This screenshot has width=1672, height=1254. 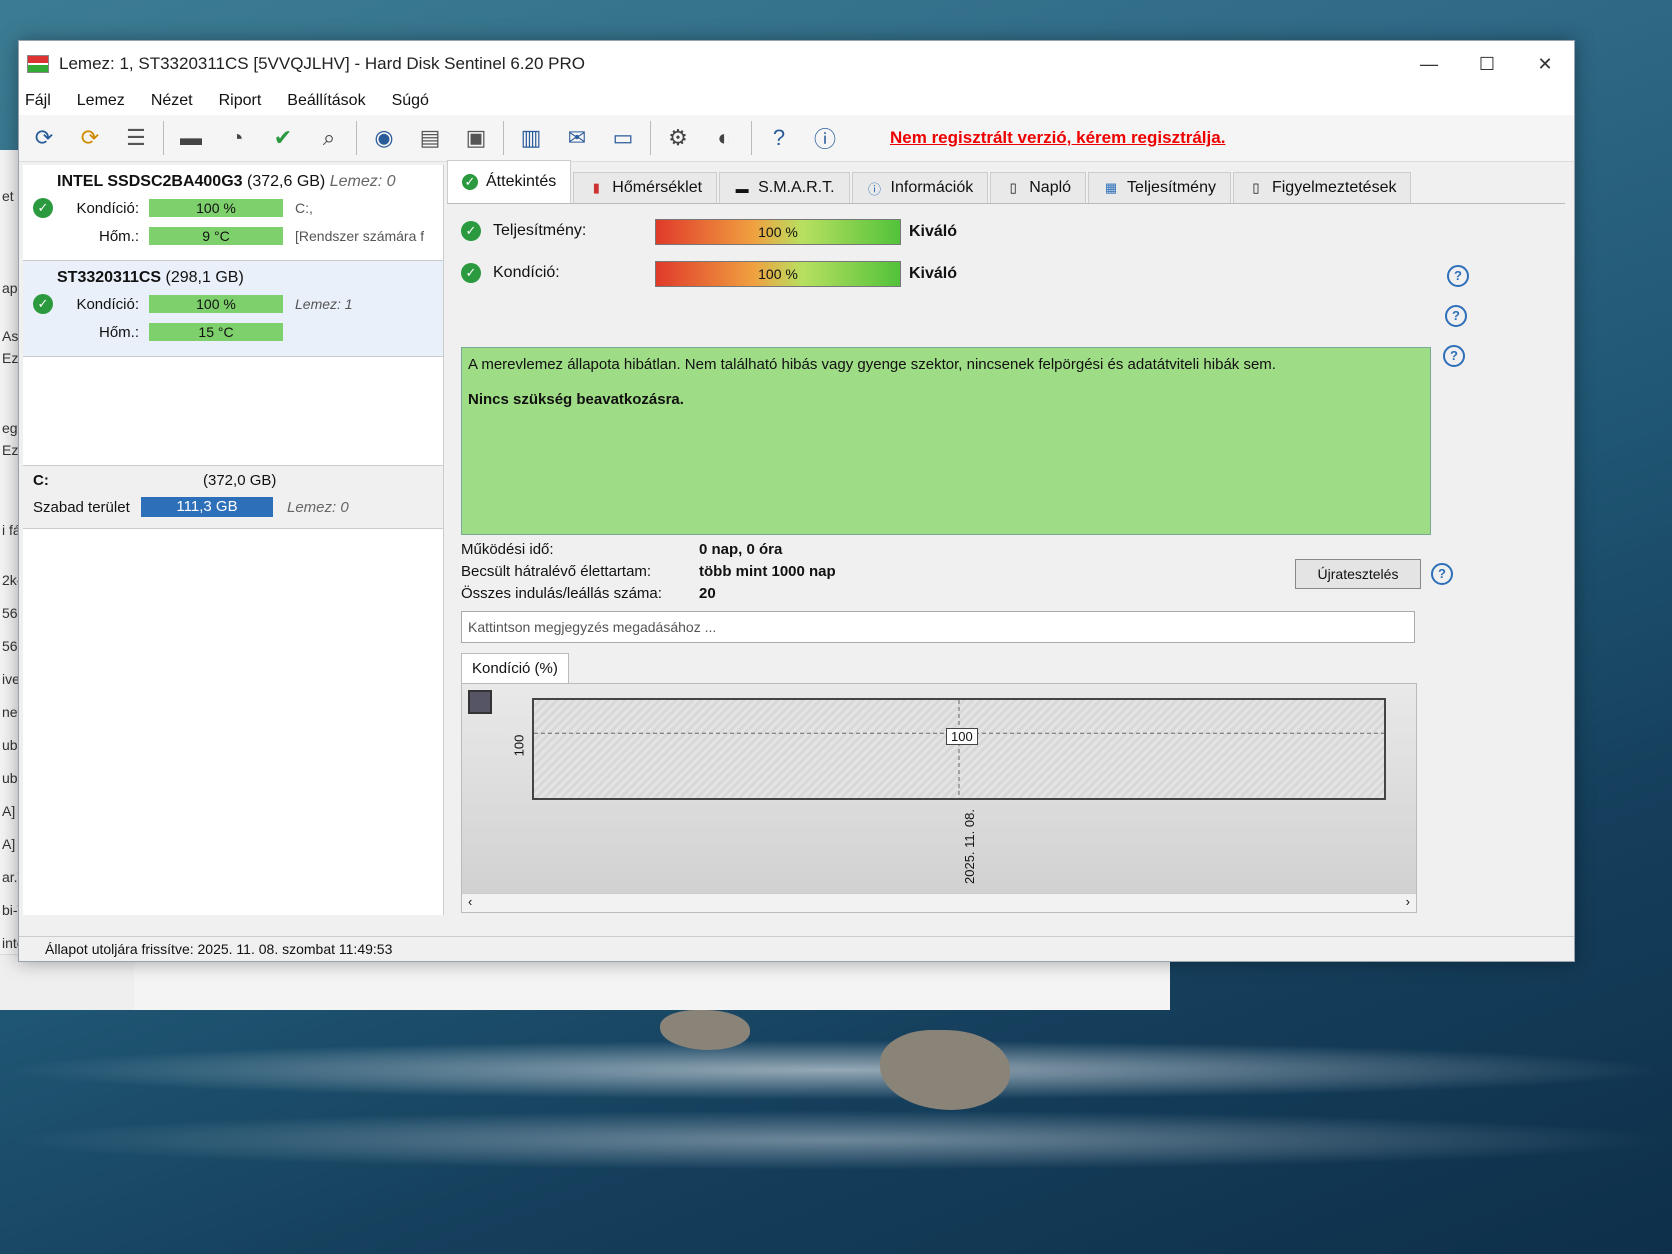 I want to click on temp-label: Hőm.:, so click(x=118, y=236).